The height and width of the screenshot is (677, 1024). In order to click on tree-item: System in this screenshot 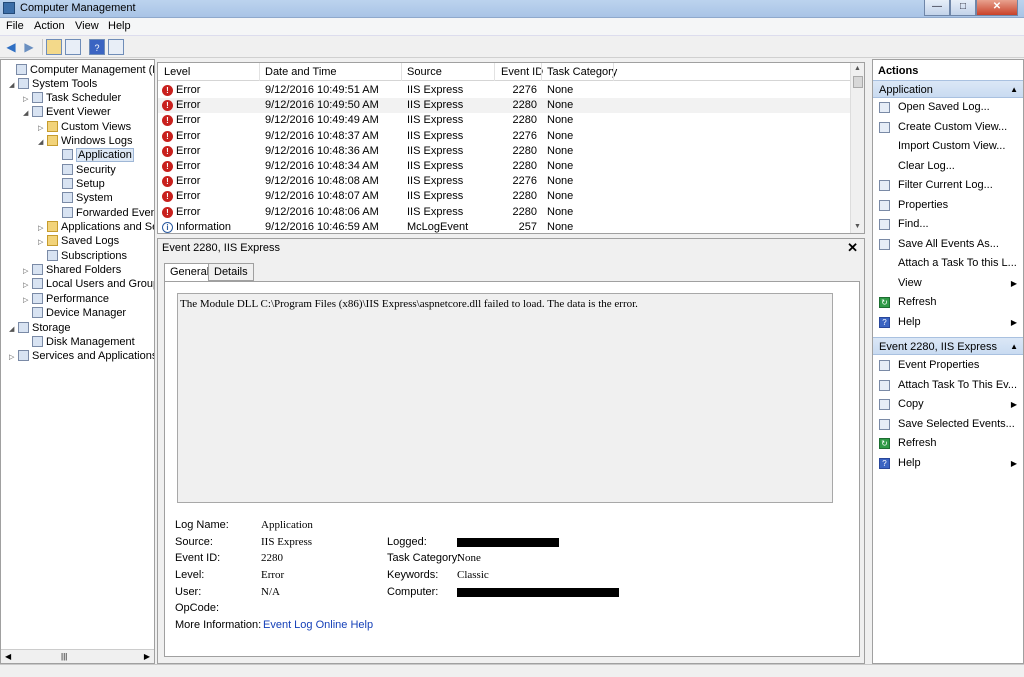, I will do `click(83, 198)`.